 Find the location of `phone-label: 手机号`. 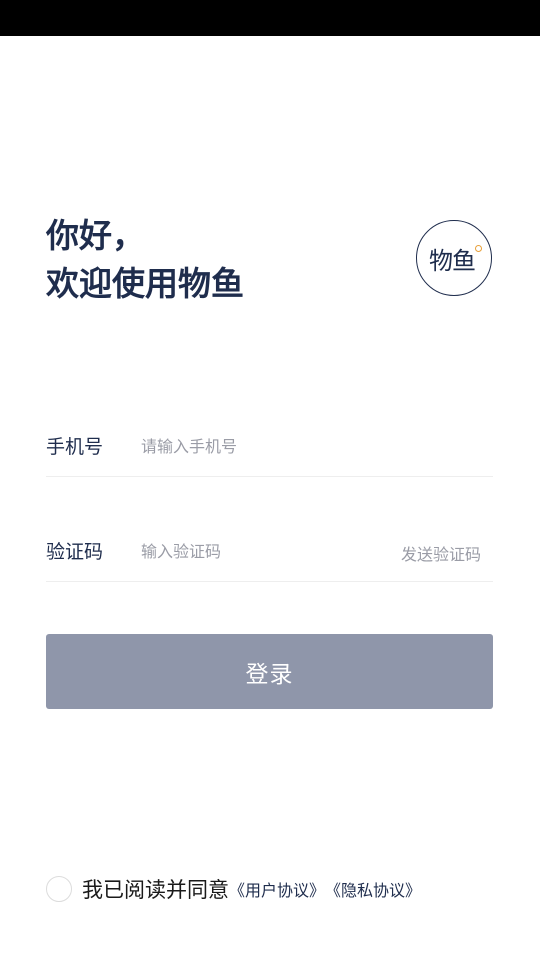

phone-label: 手机号 is located at coordinates (75, 447).